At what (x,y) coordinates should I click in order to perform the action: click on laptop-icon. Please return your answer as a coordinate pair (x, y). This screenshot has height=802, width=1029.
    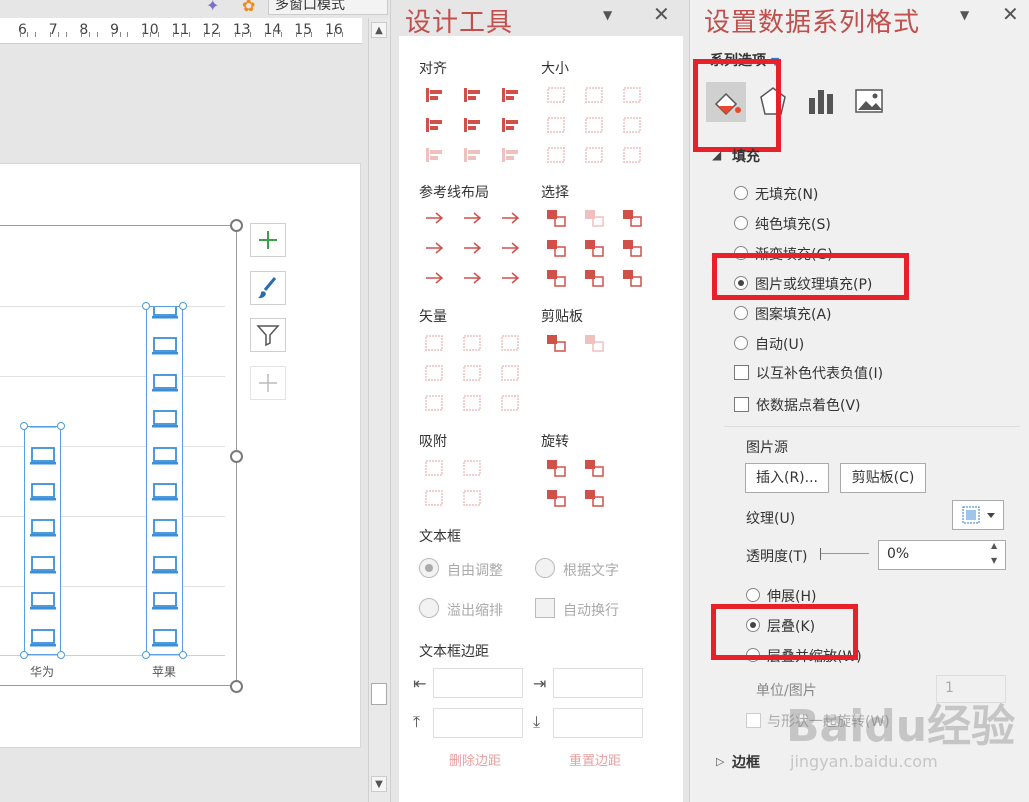
    Looking at the image, I should click on (43, 455).